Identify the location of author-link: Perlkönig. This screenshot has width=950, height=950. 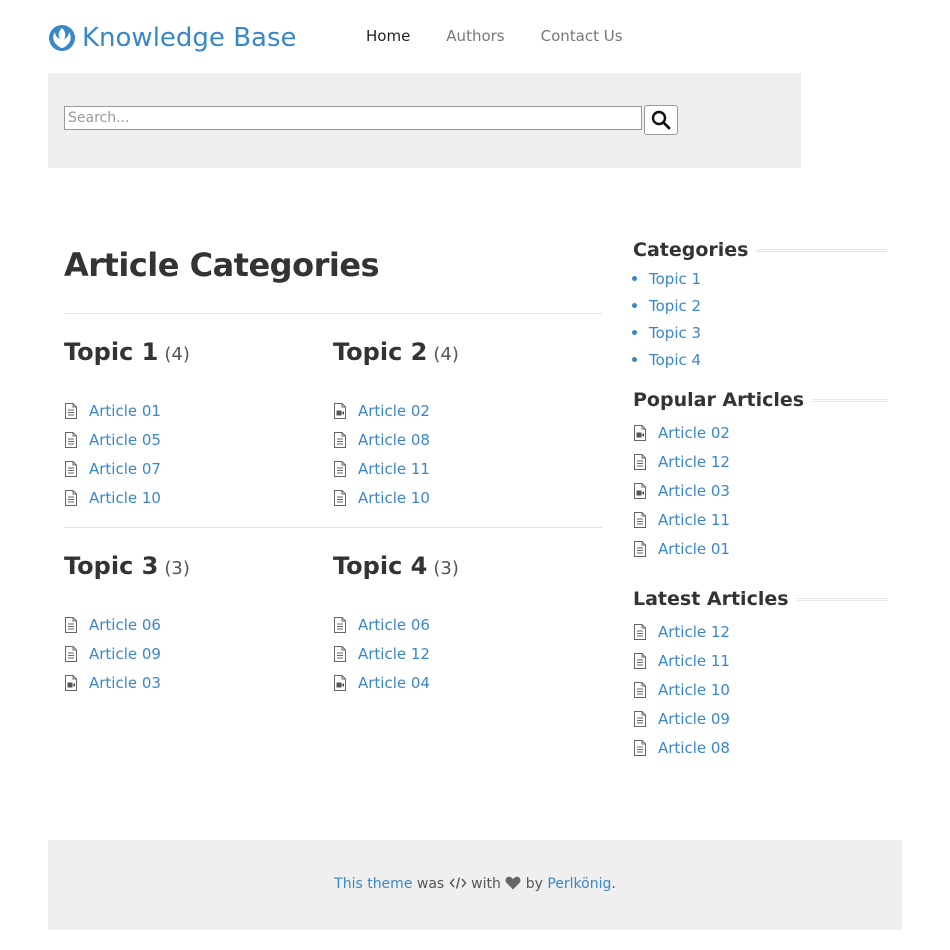
(579, 884).